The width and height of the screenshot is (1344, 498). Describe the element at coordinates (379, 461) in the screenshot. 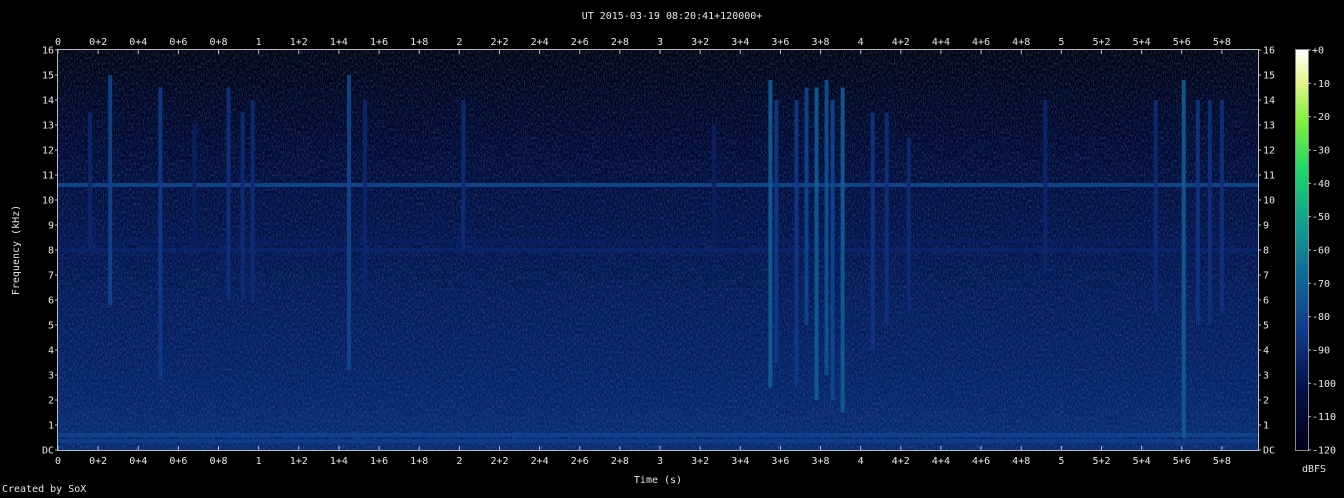

I see `x-tick-label: 1+6` at that location.